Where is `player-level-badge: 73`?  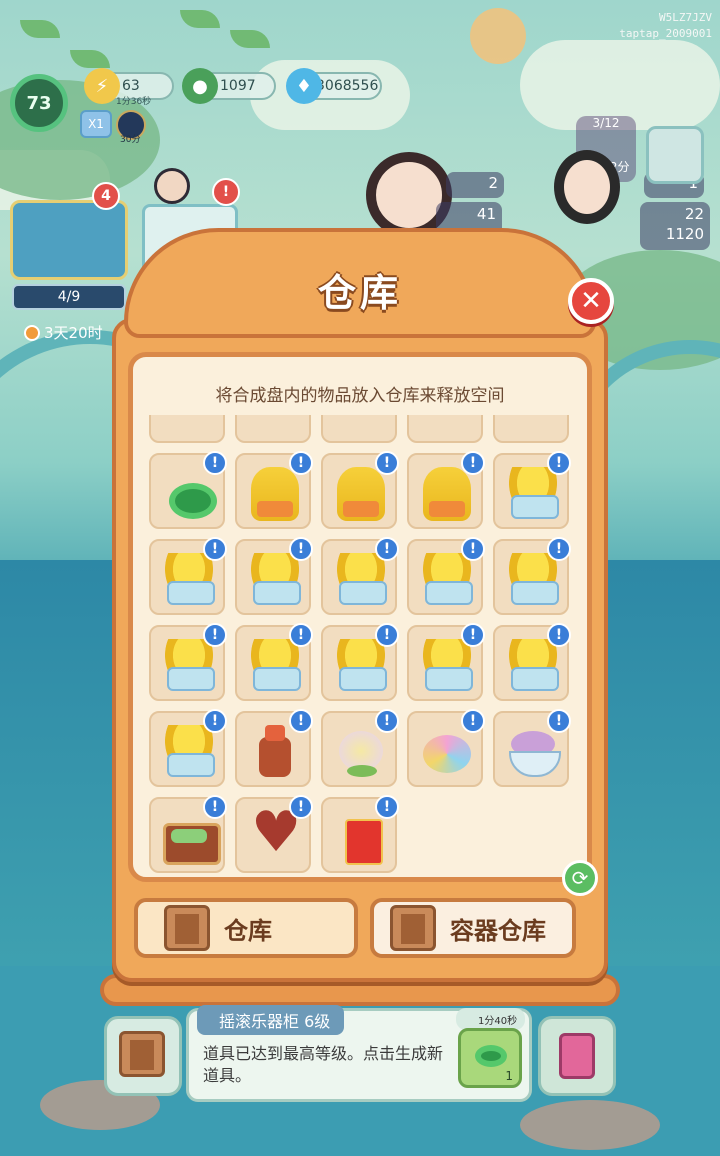
player-level-badge: 73 is located at coordinates (39, 103).